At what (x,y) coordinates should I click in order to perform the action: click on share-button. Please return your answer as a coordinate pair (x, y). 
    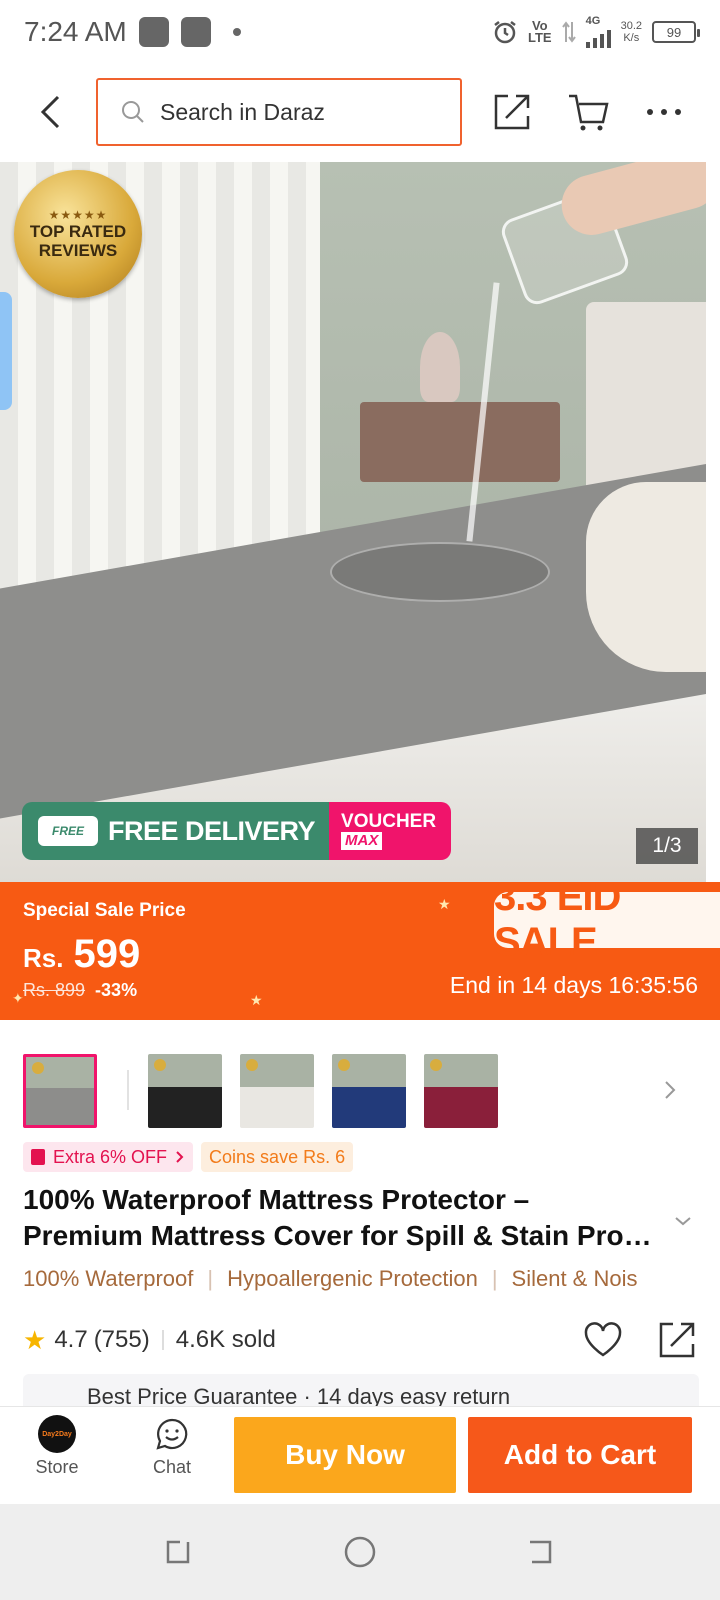
    Looking at the image, I should click on (512, 112).